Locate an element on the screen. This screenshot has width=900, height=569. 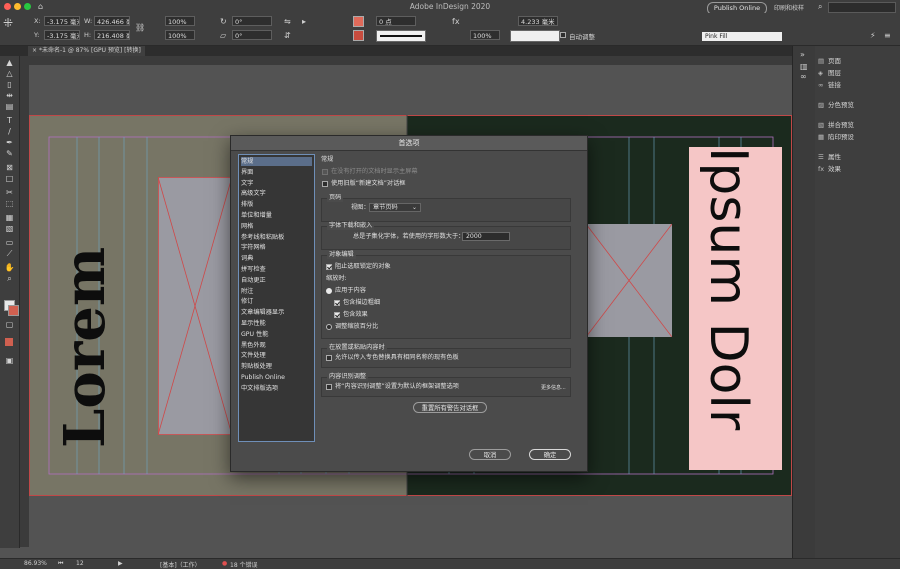
object-style-select: Pink Fill is located at coordinates (742, 36).